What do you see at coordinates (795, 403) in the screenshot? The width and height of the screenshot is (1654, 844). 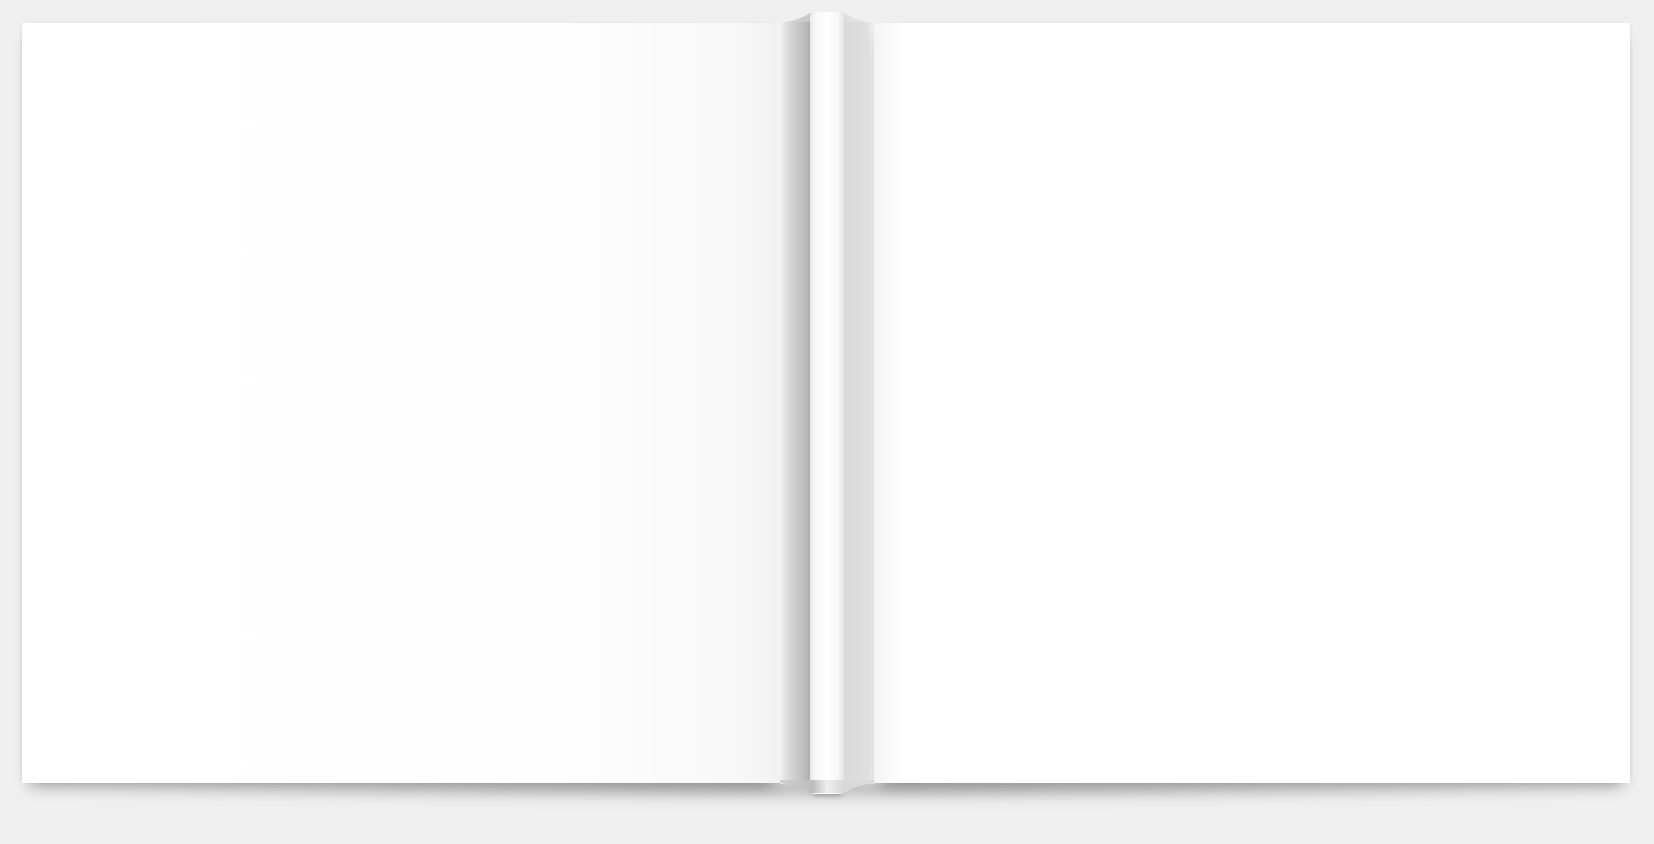 I see `spine-left-hinge` at bounding box center [795, 403].